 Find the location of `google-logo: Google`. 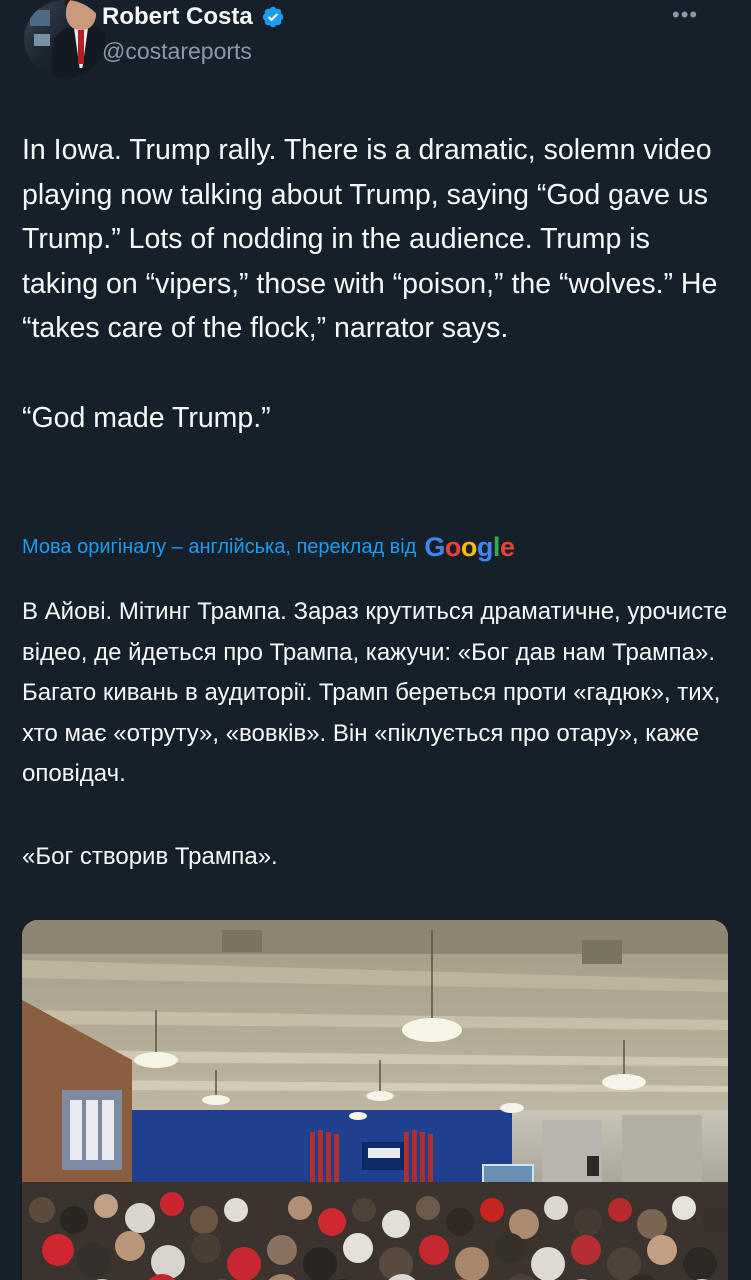

google-logo: Google is located at coordinates (469, 547).